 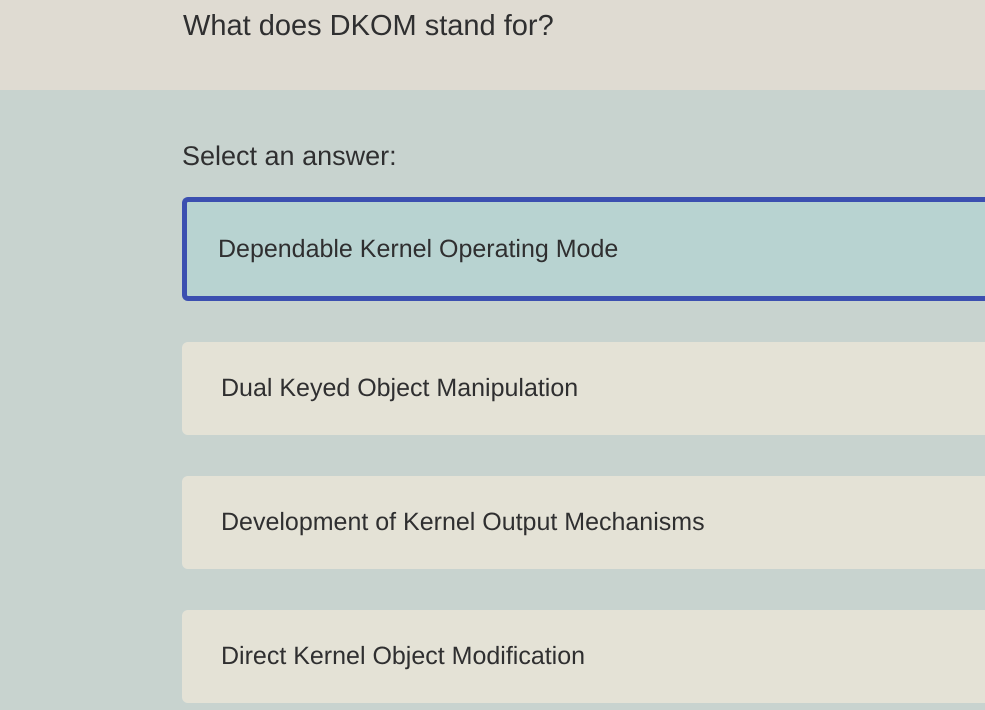 I want to click on answer-option: Dependable Kernel Operating Mode, so click(x=583, y=249).